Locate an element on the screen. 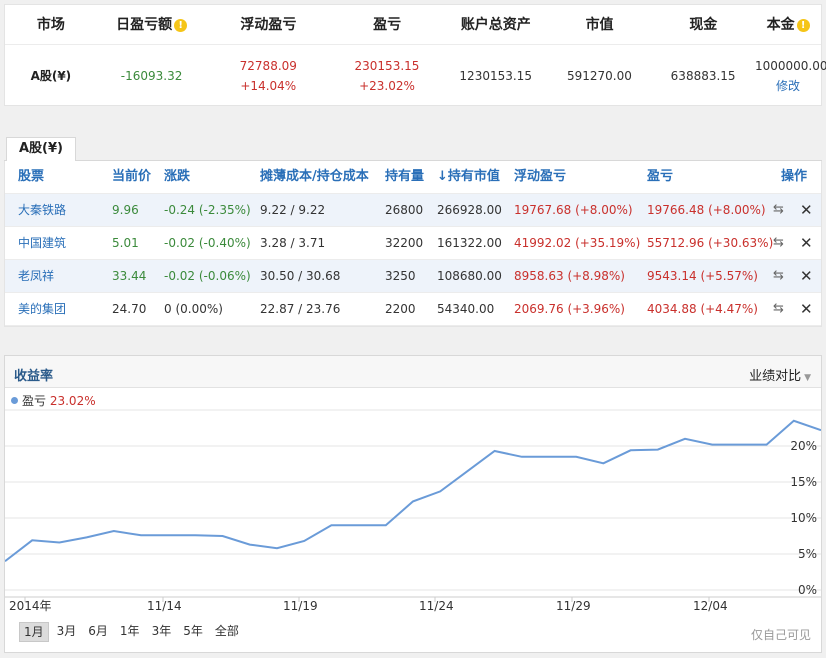 This screenshot has height=658, width=826. tab-a-share: A股(¥) is located at coordinates (41, 149).